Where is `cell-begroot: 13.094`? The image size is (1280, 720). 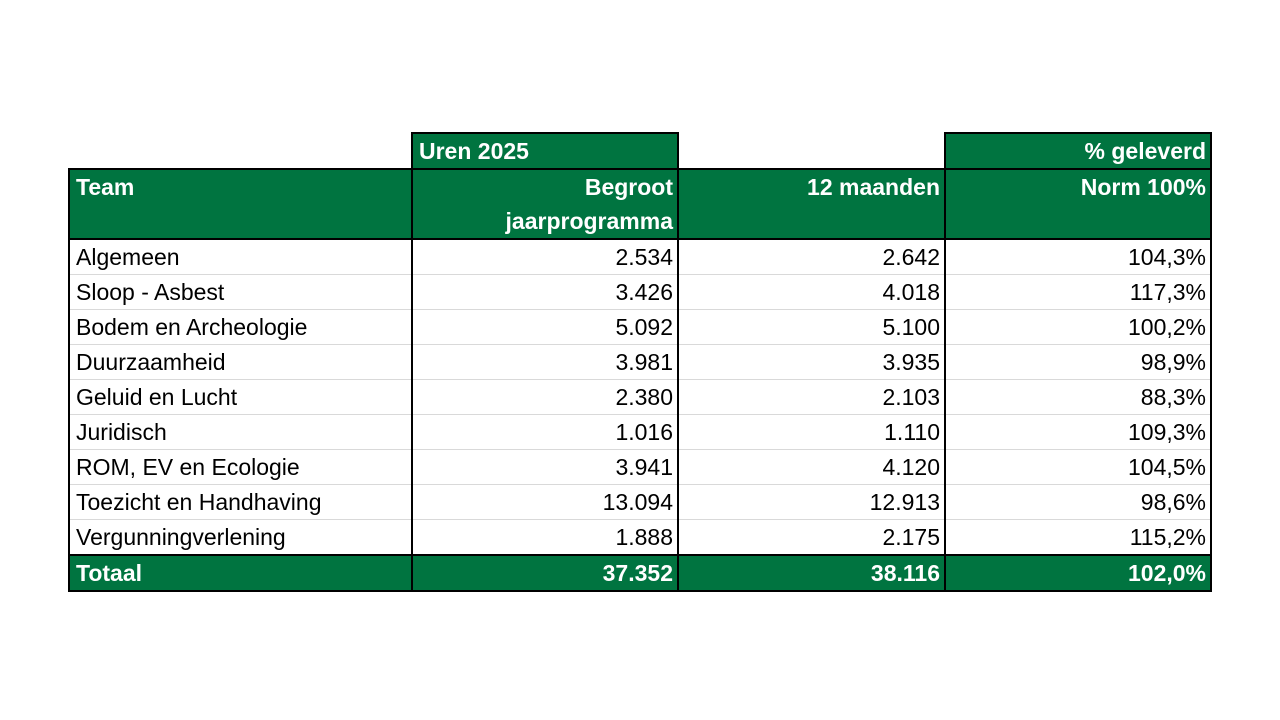
cell-begroot: 13.094 is located at coordinates (545, 502).